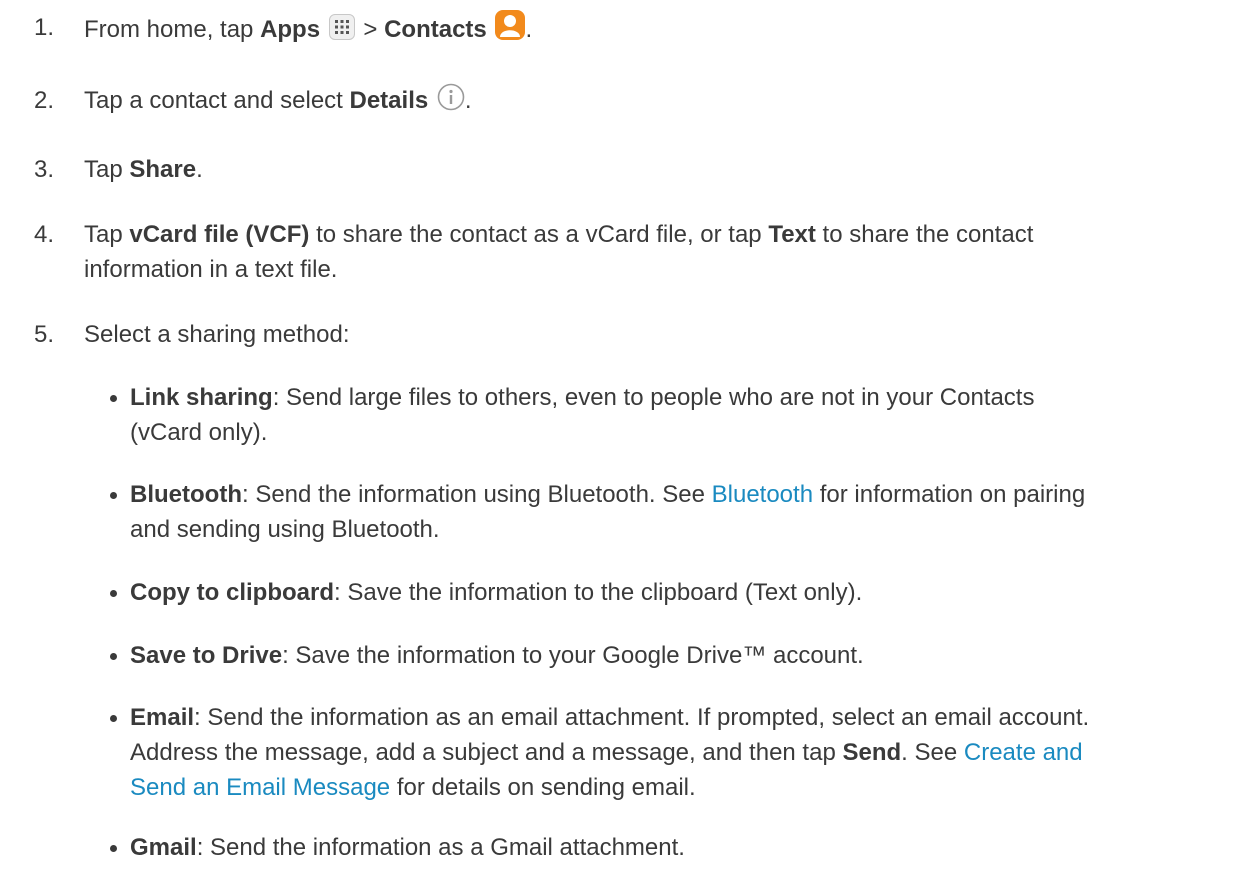 The image size is (1239, 874). I want to click on info-circle-icon, so click(451, 97).